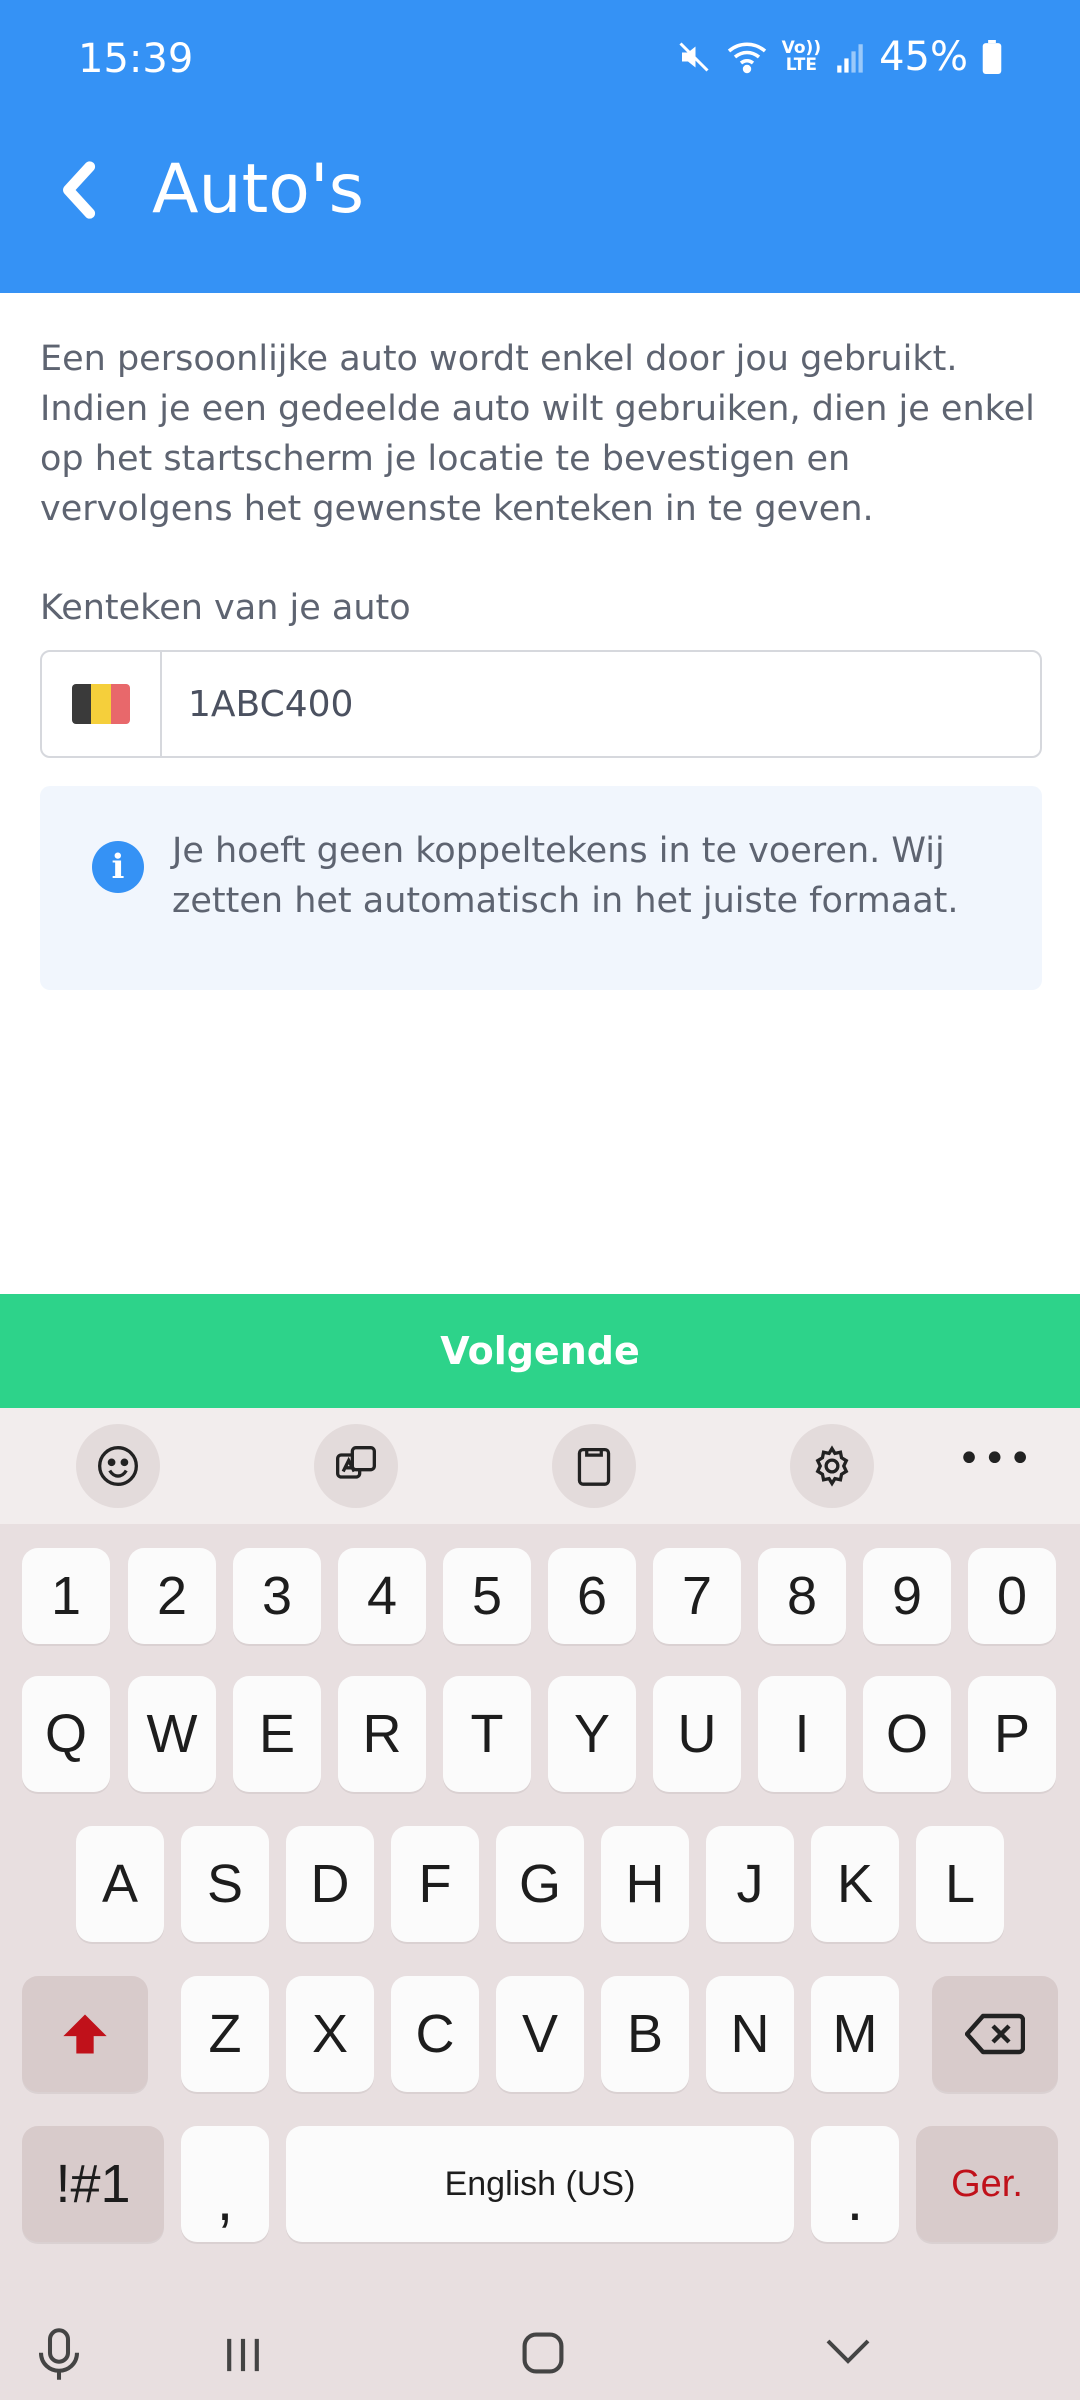 The height and width of the screenshot is (2400, 1080). I want to click on battery-icon, so click(992, 57).